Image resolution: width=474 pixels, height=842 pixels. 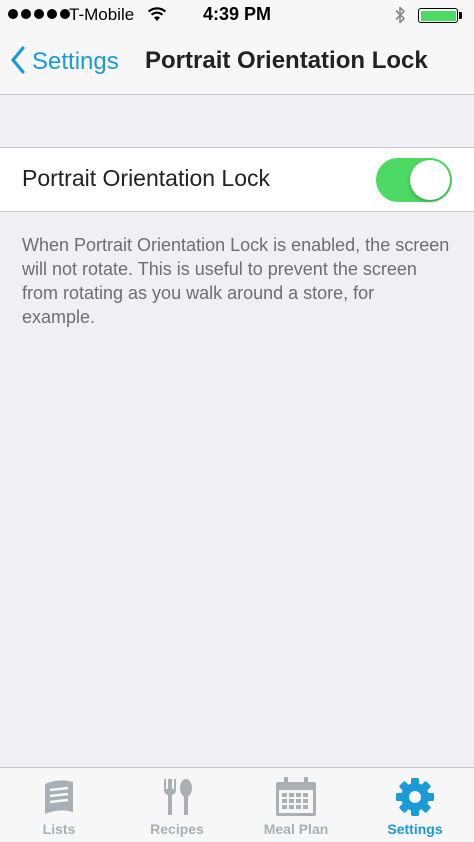 I want to click on battery-icon, so click(x=438, y=15).